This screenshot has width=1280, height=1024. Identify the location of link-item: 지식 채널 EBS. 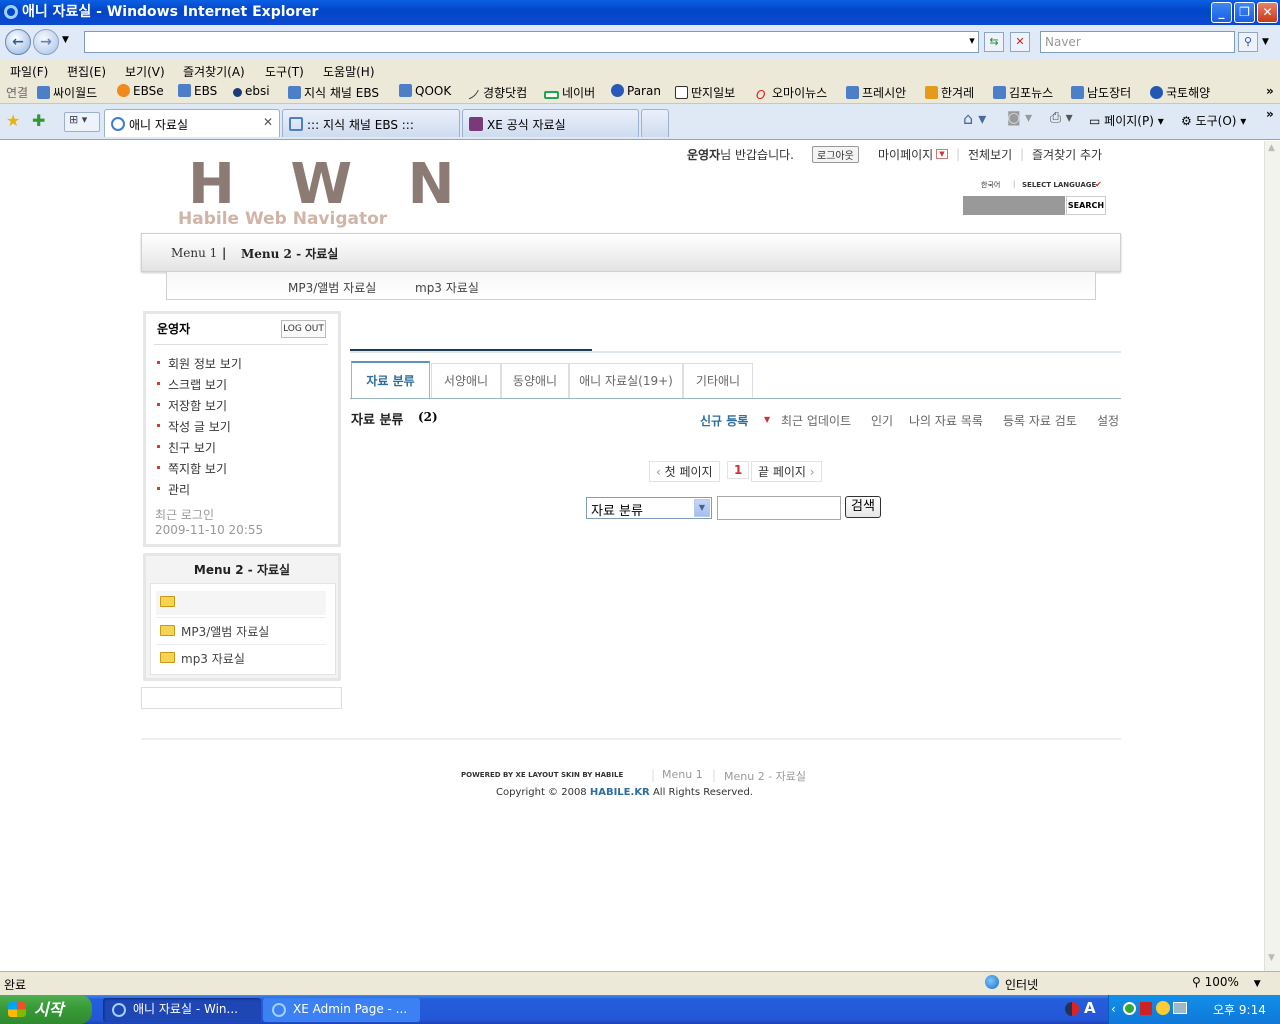
(333, 92).